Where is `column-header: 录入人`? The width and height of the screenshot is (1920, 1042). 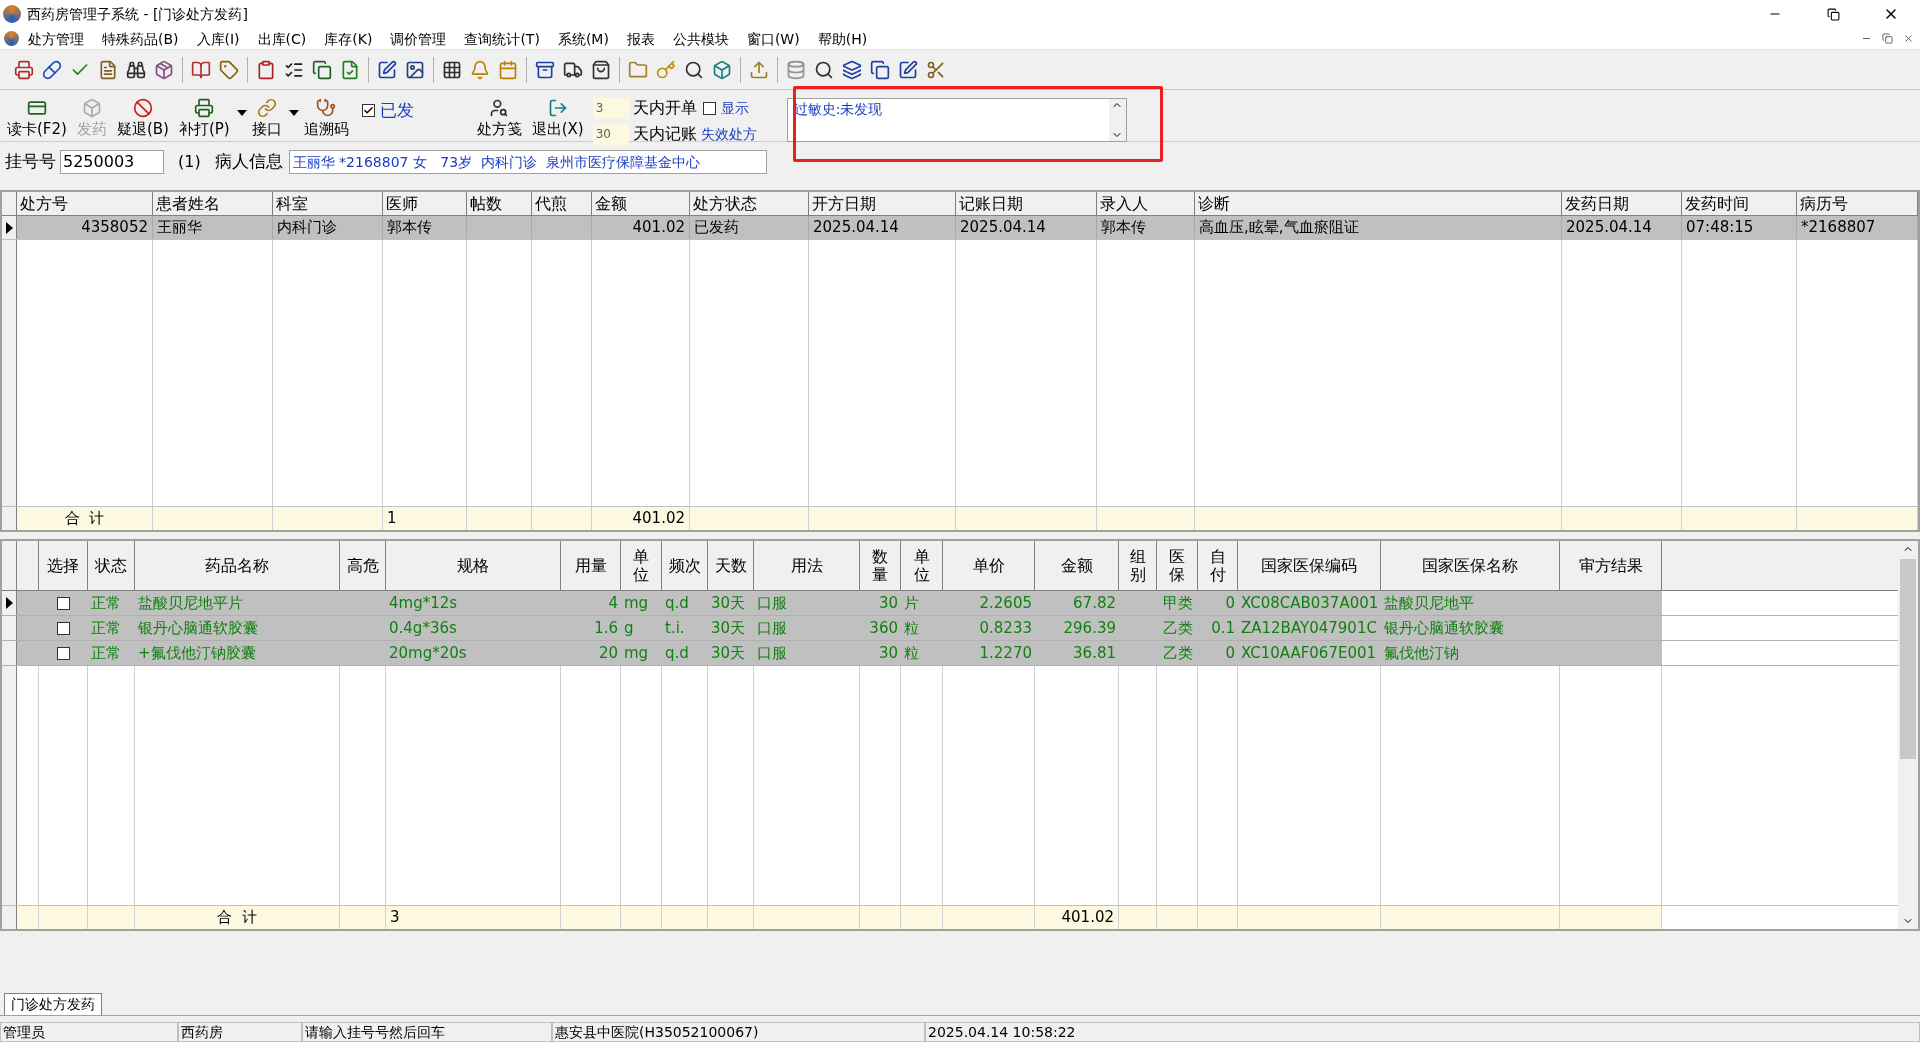 column-header: 录入人 is located at coordinates (1146, 203).